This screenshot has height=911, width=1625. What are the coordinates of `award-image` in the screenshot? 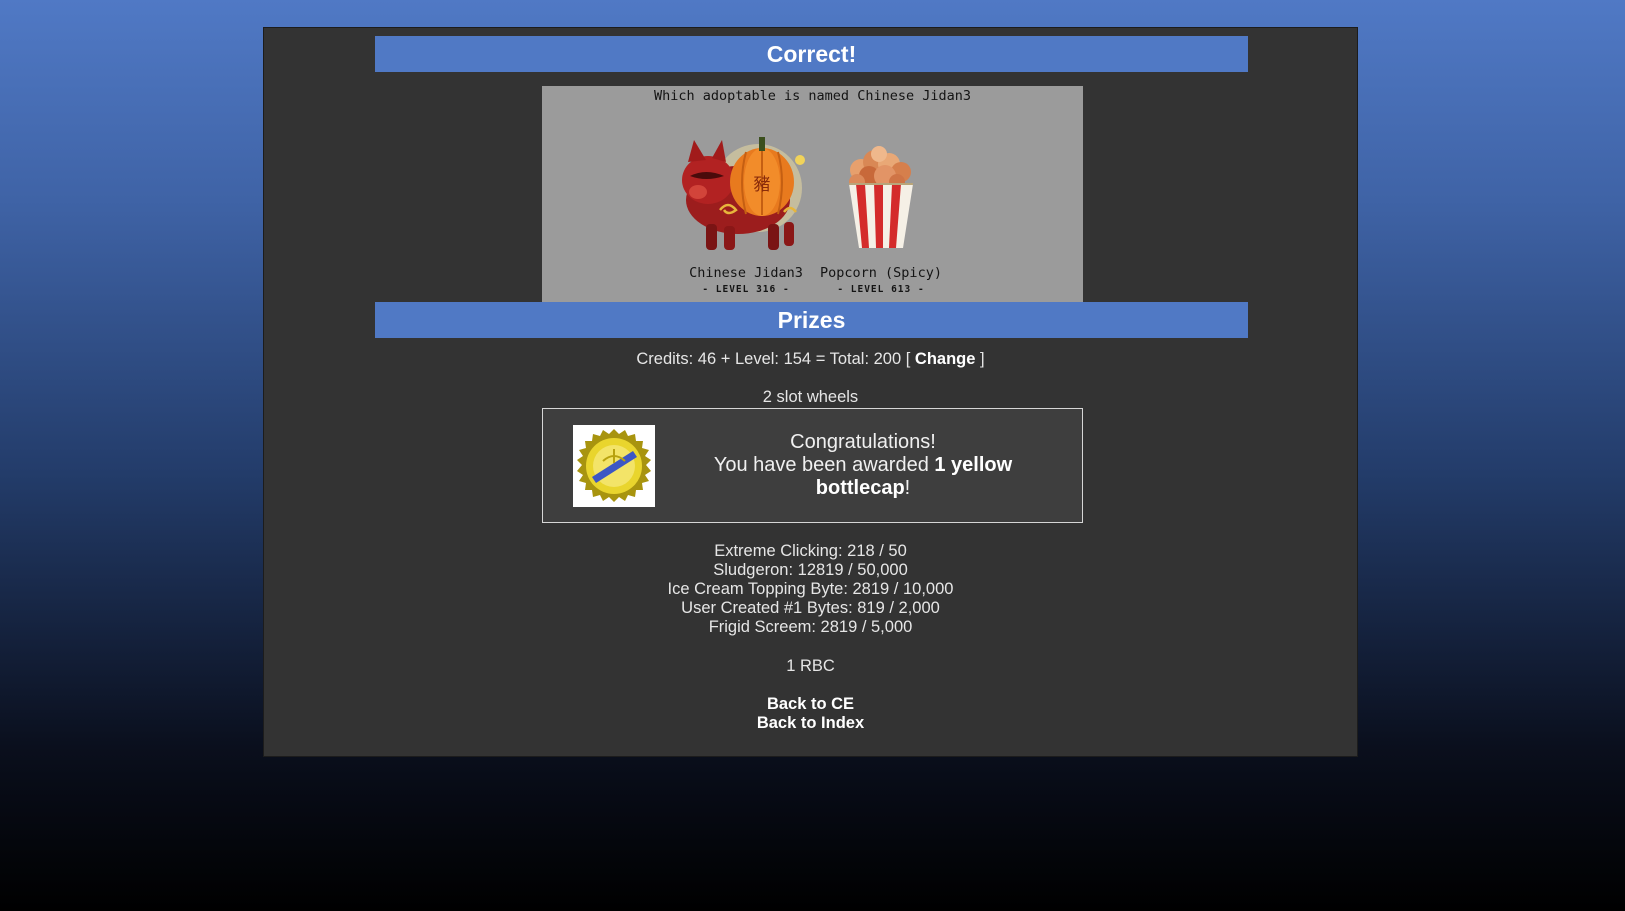 It's located at (614, 466).